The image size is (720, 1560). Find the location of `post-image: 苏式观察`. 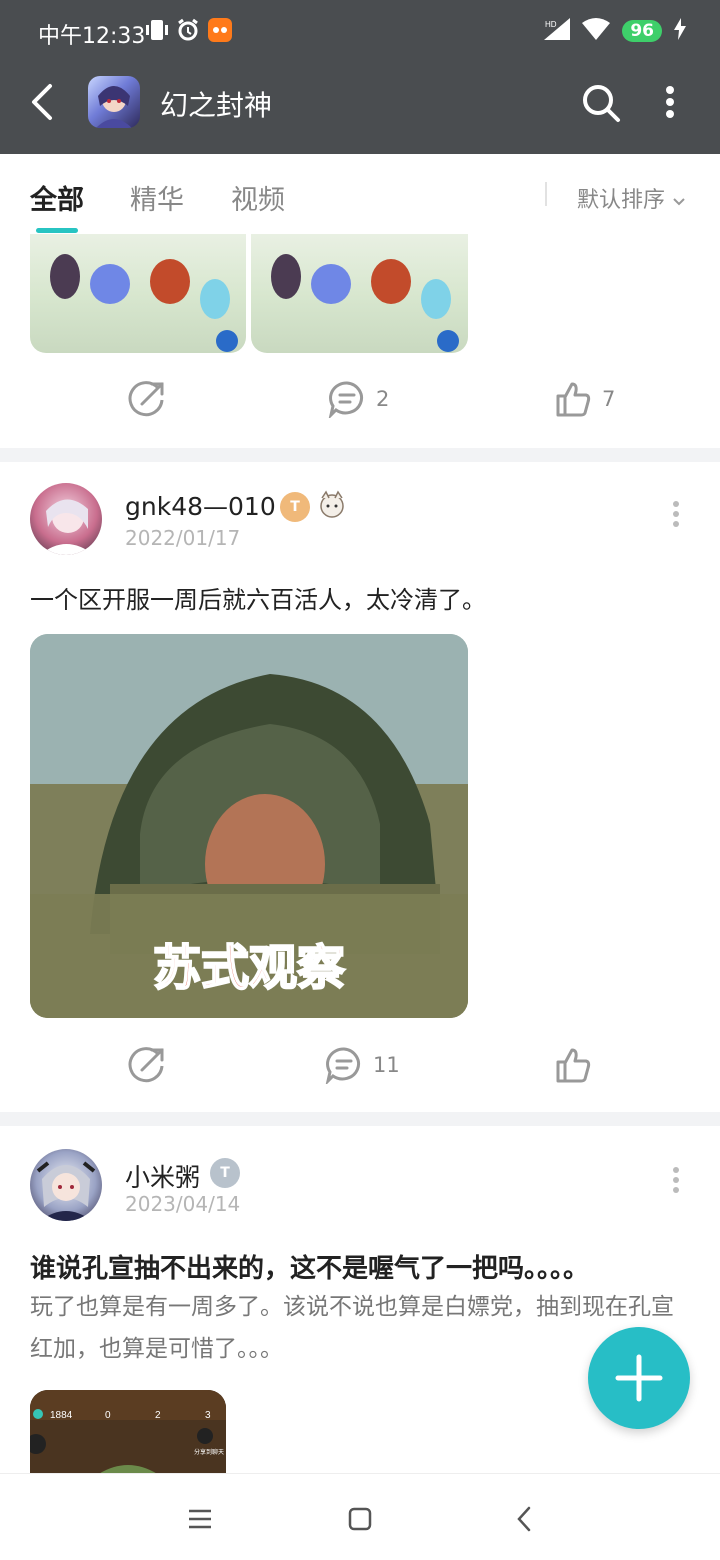

post-image: 苏式观察 is located at coordinates (249, 826).